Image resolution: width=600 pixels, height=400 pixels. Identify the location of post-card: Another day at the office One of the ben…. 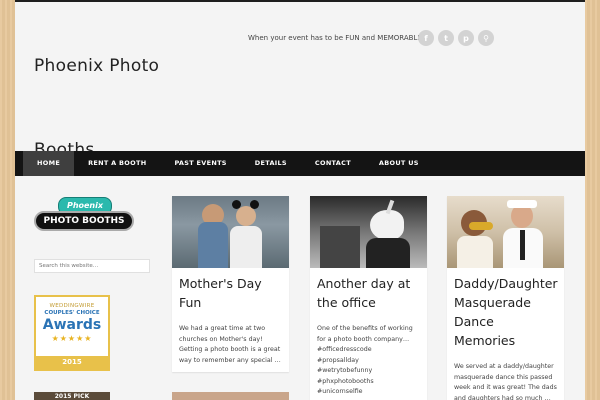
(368, 298).